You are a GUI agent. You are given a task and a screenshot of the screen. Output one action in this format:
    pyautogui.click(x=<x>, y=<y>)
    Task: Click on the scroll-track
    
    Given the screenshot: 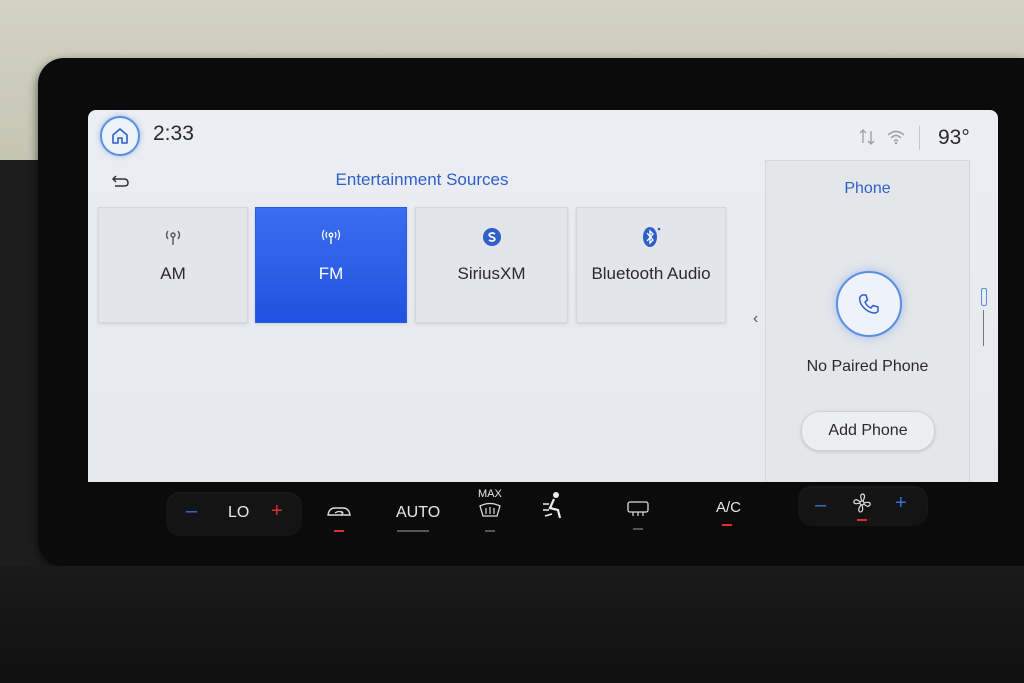 What is the action you would take?
    pyautogui.click(x=983, y=328)
    